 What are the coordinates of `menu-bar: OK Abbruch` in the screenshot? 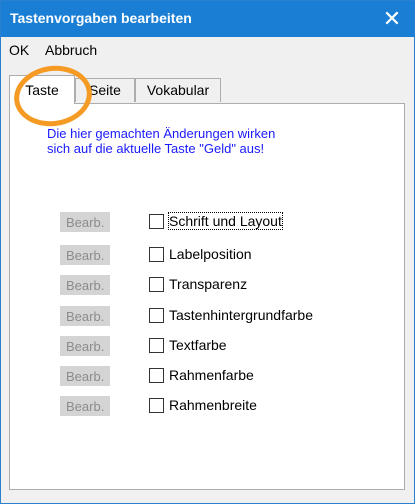 It's located at (207, 50).